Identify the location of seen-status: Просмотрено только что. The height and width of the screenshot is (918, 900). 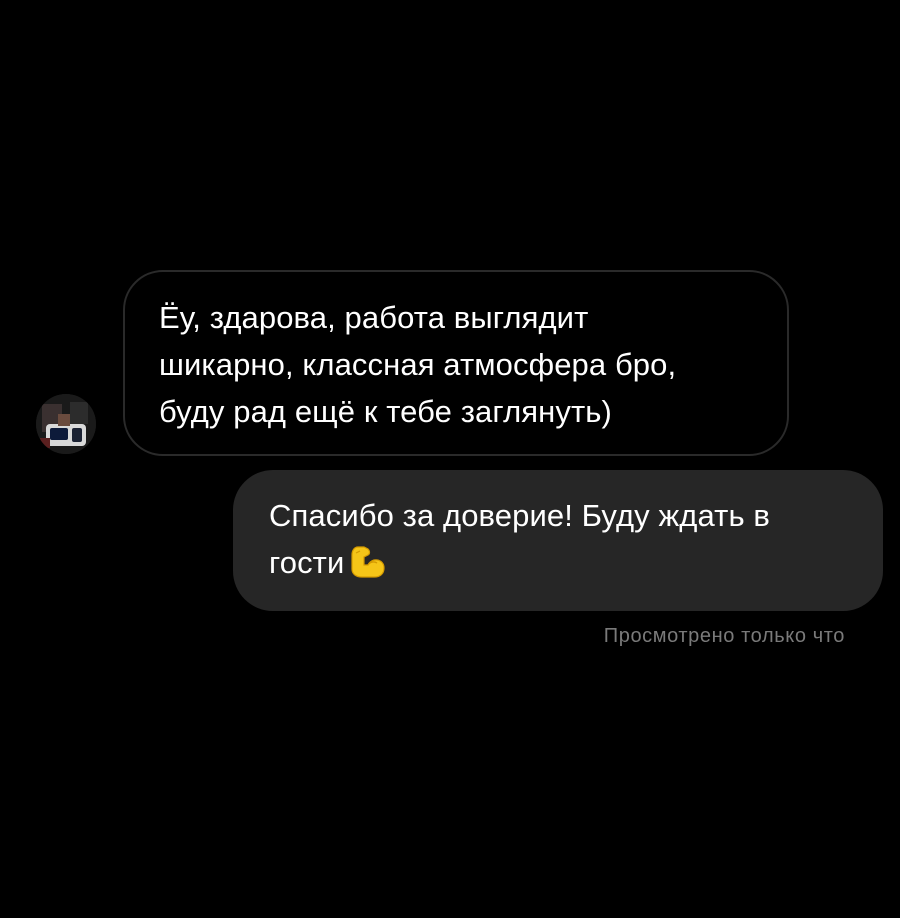
(724, 636).